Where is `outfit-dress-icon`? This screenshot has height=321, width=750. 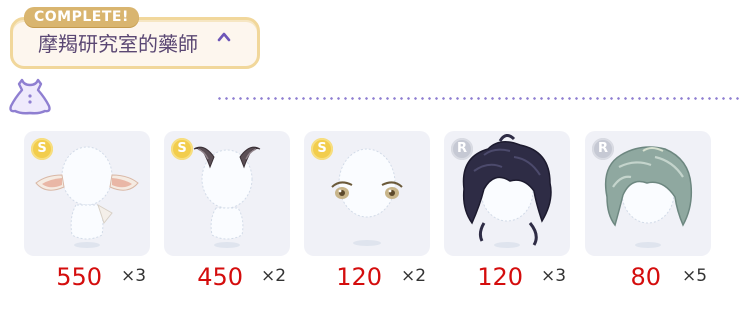 outfit-dress-icon is located at coordinates (30, 96).